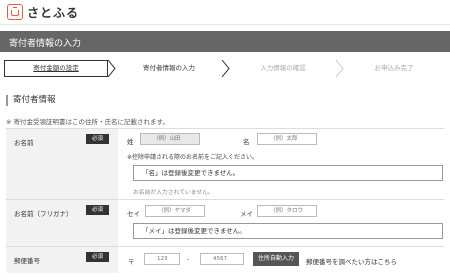 Image resolution: width=450 pixels, height=280 pixels. I want to click on zip-row-label: 郵便番号 必須, so click(62, 260).